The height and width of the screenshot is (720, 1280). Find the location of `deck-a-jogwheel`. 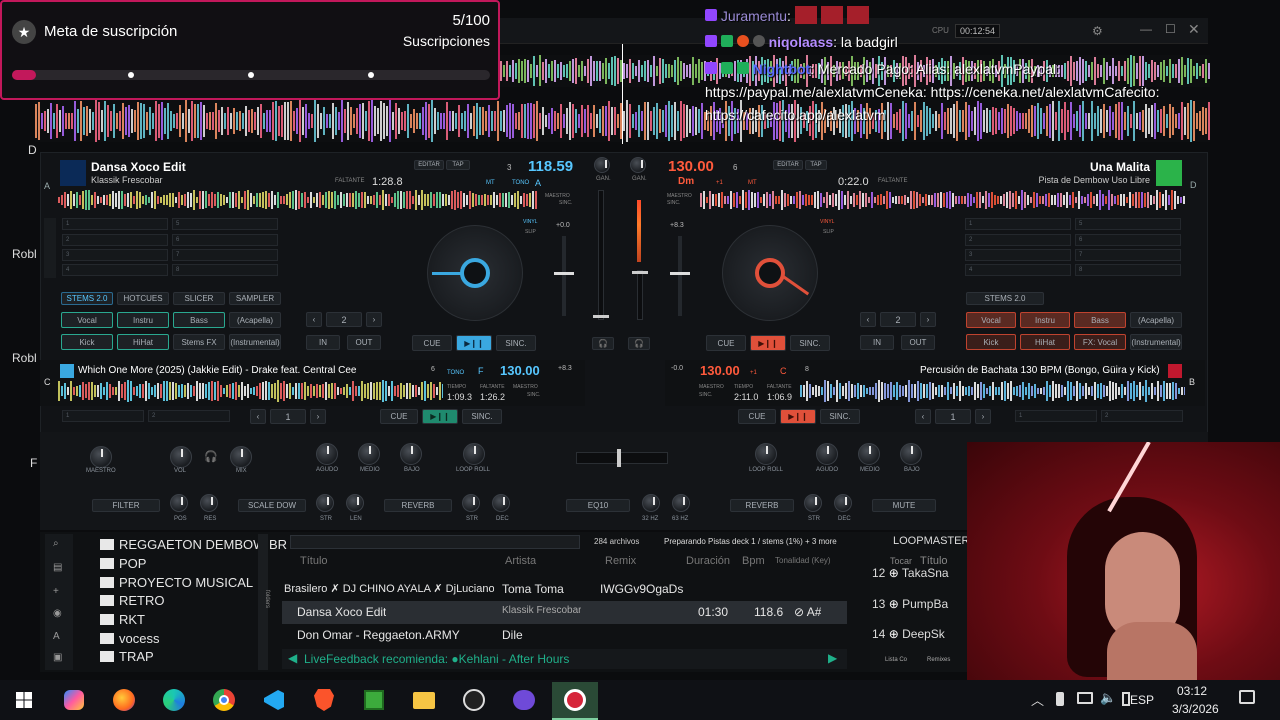

deck-a-jogwheel is located at coordinates (475, 273).